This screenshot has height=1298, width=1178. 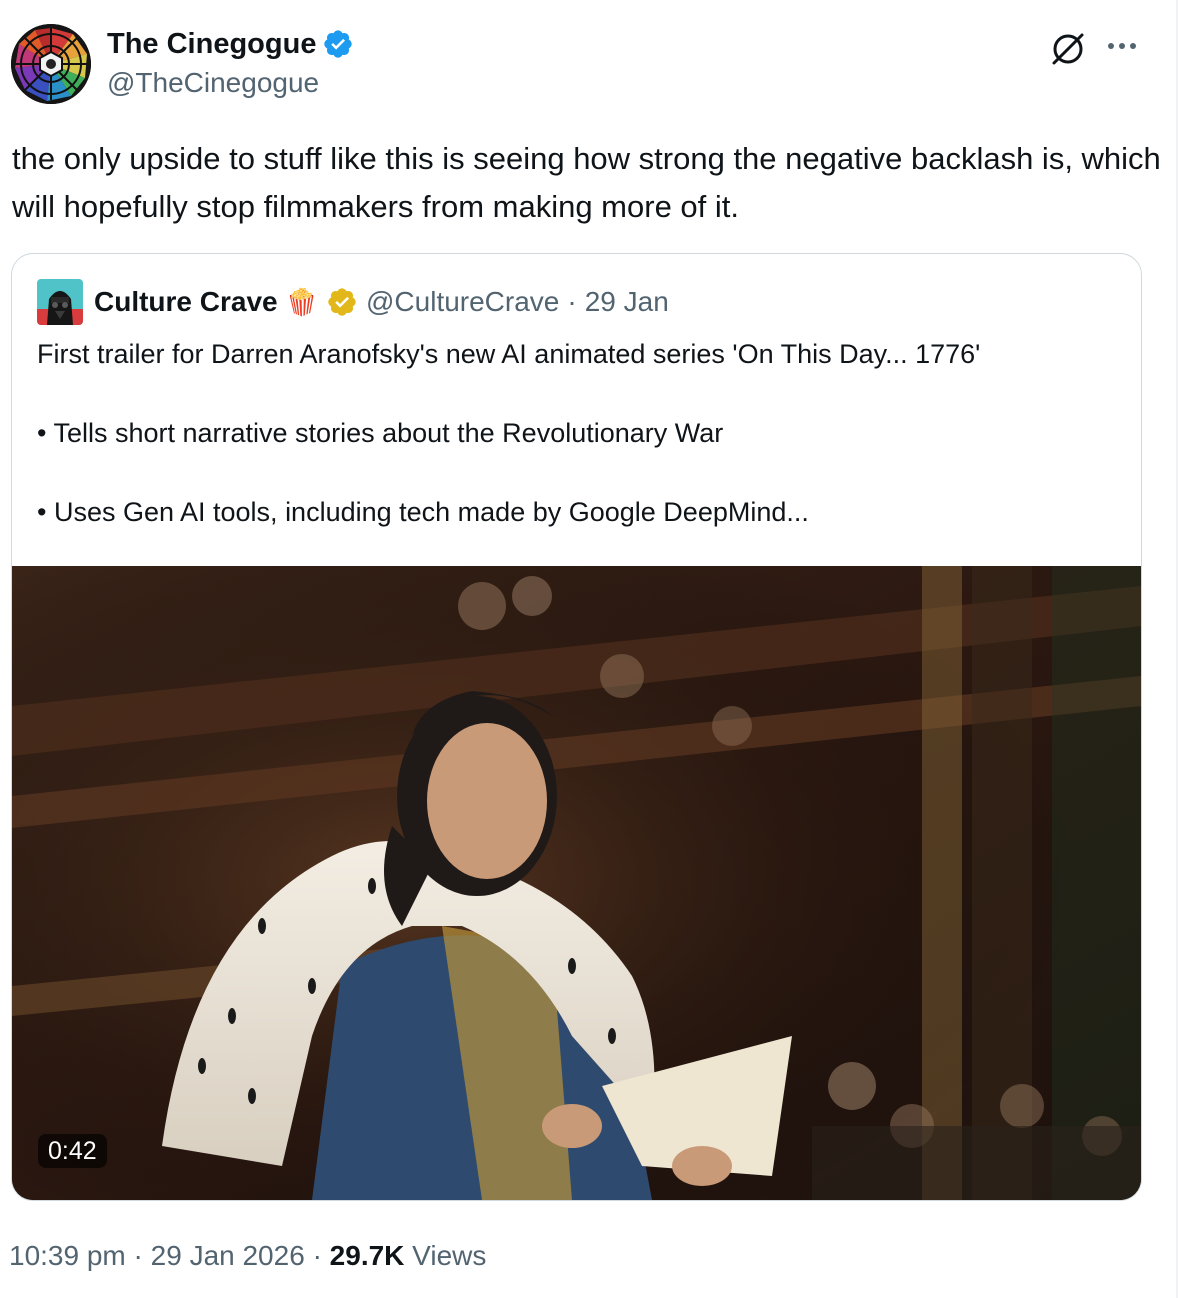 I want to click on avatar-logo-icon, so click(x=51, y=64).